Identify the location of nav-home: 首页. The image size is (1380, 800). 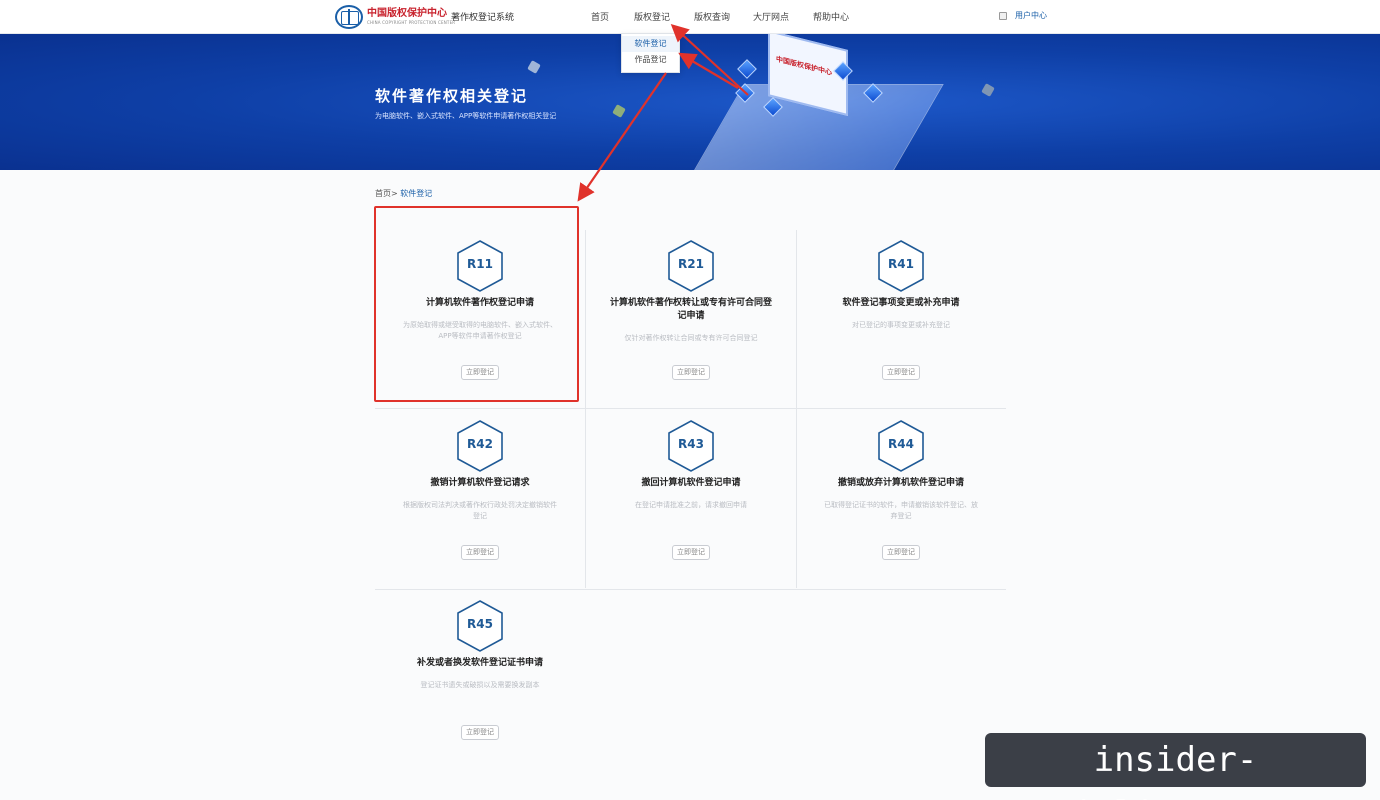
(600, 16).